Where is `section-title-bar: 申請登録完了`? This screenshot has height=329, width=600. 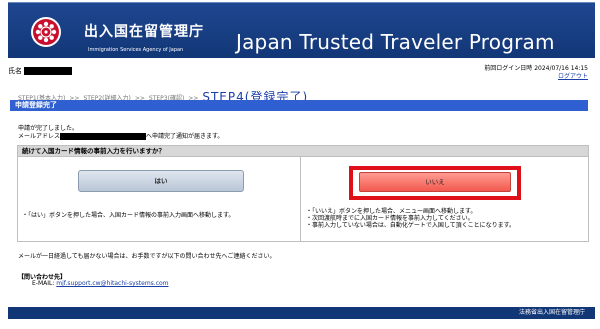
section-title-bar: 申請登録完了 is located at coordinates (299, 105).